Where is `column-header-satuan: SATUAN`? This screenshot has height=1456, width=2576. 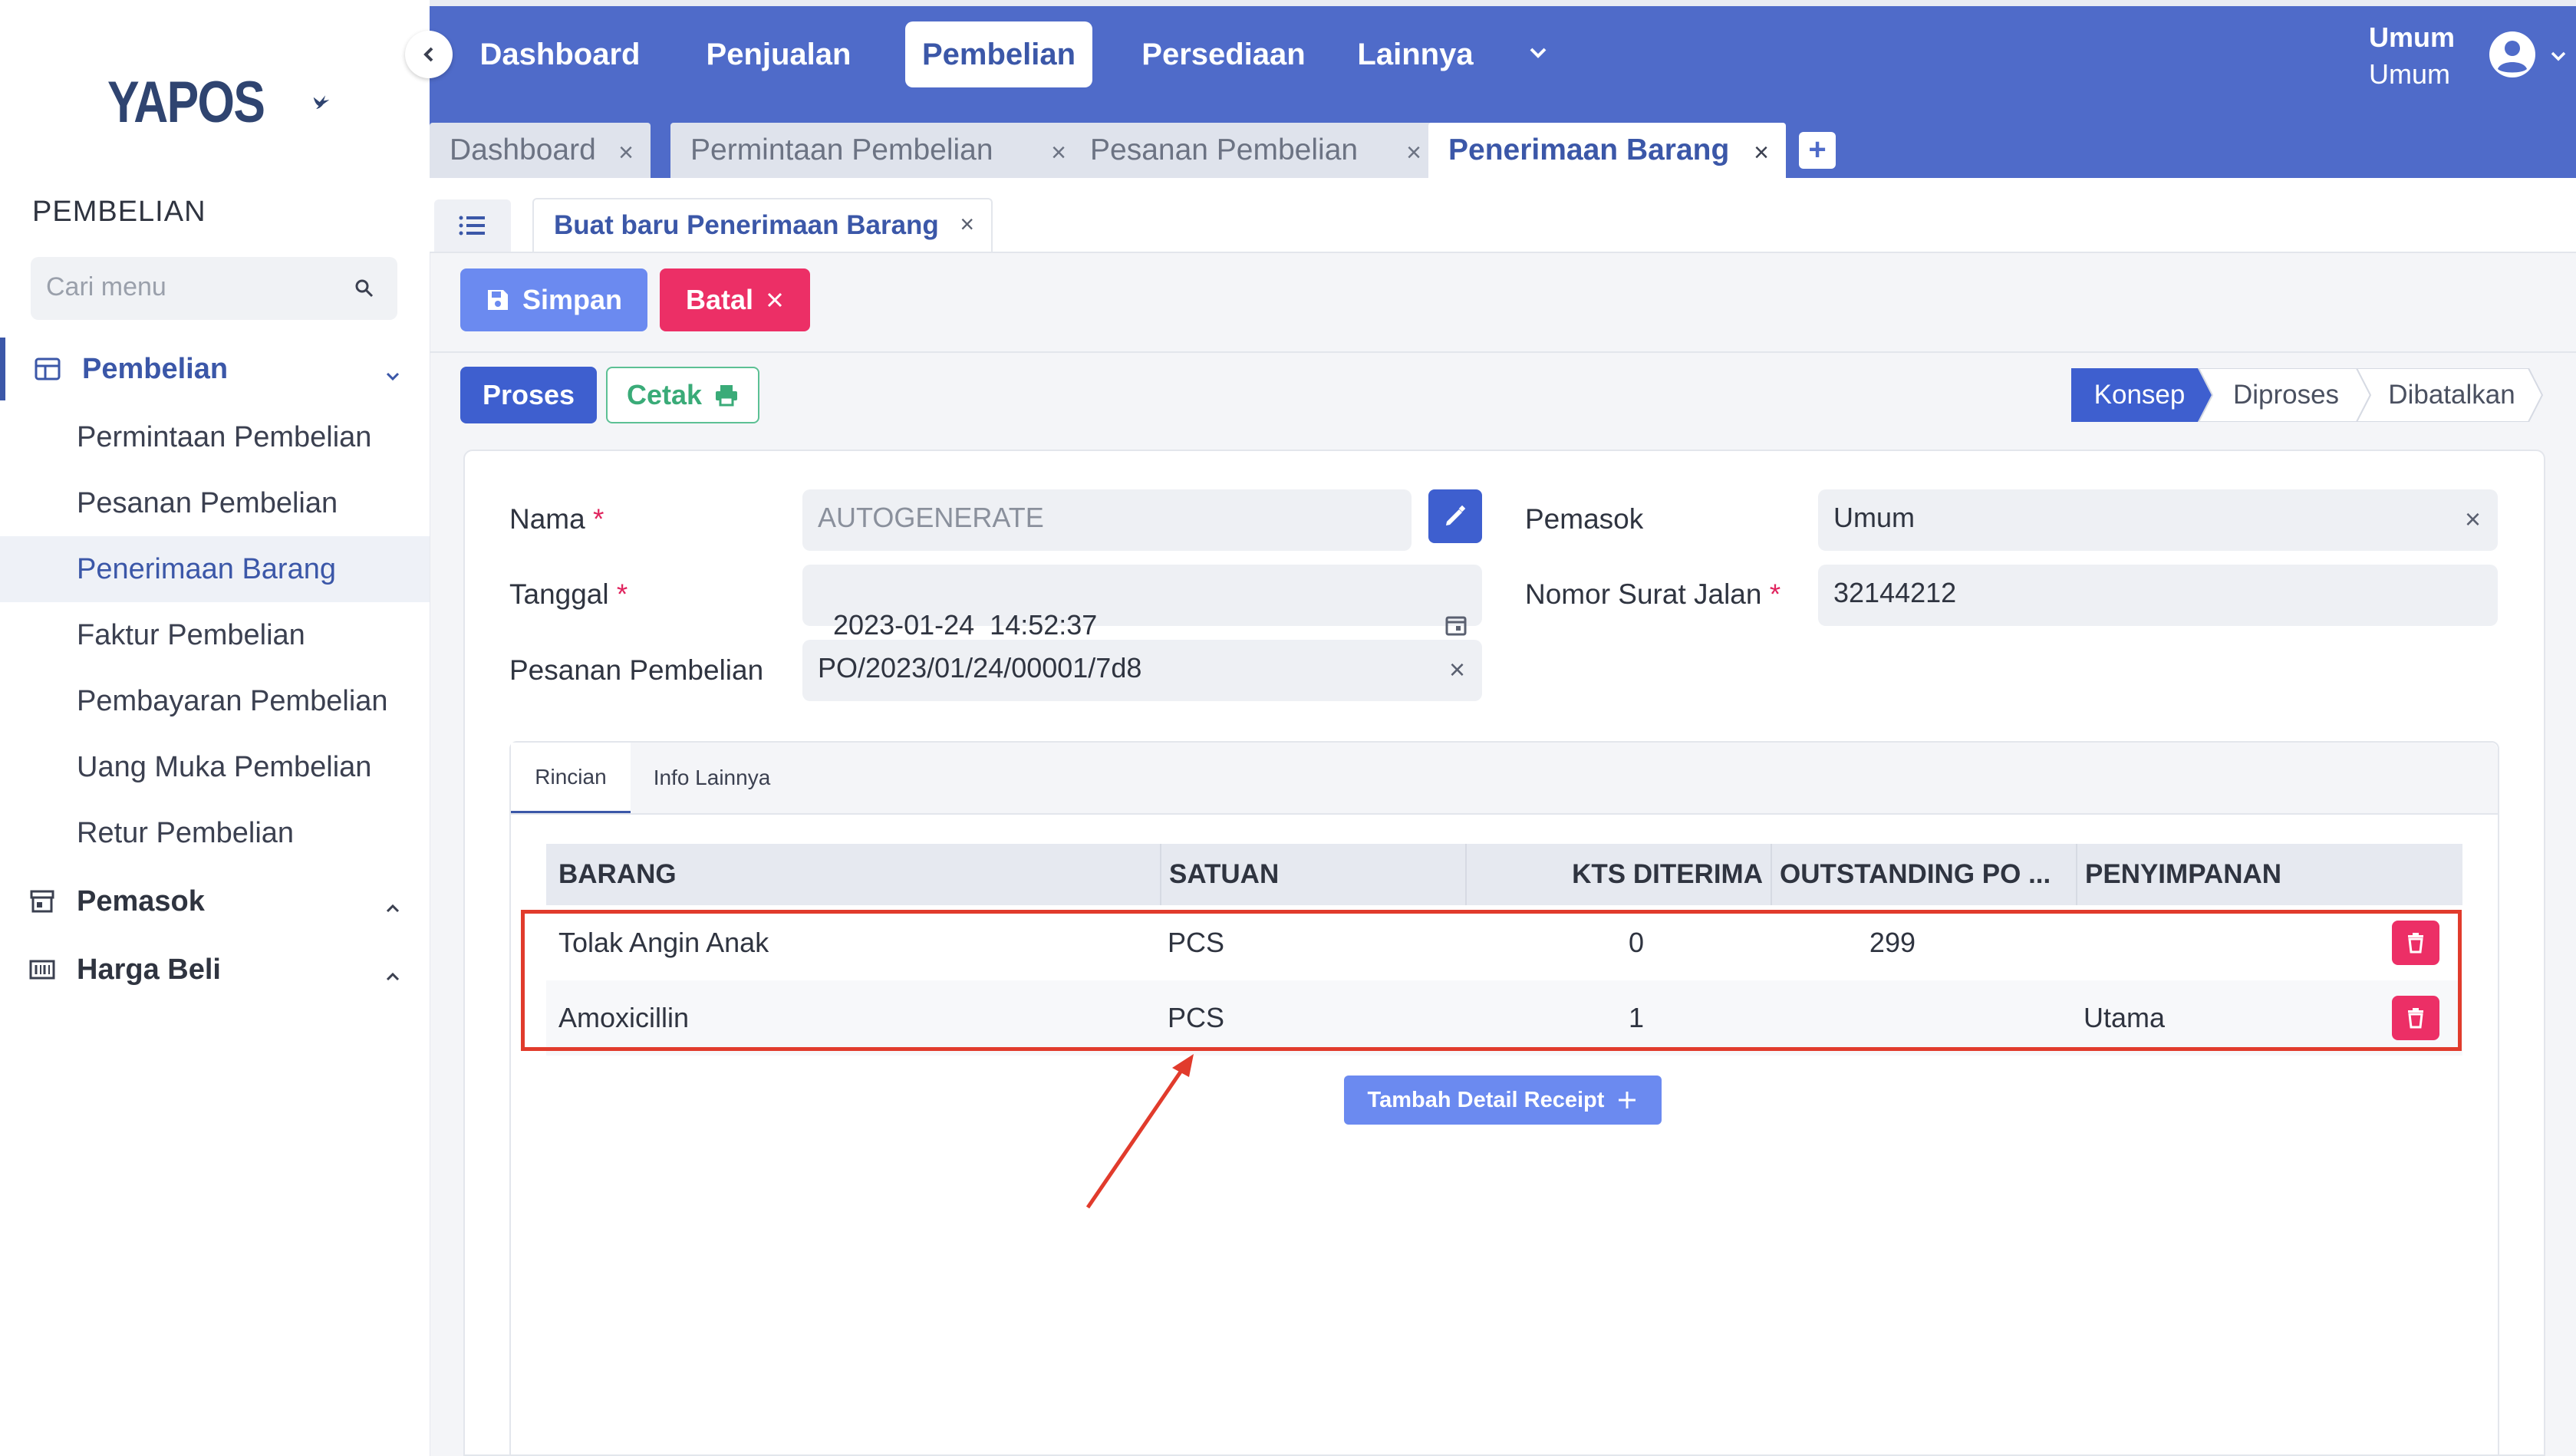 column-header-satuan: SATUAN is located at coordinates (1312, 874).